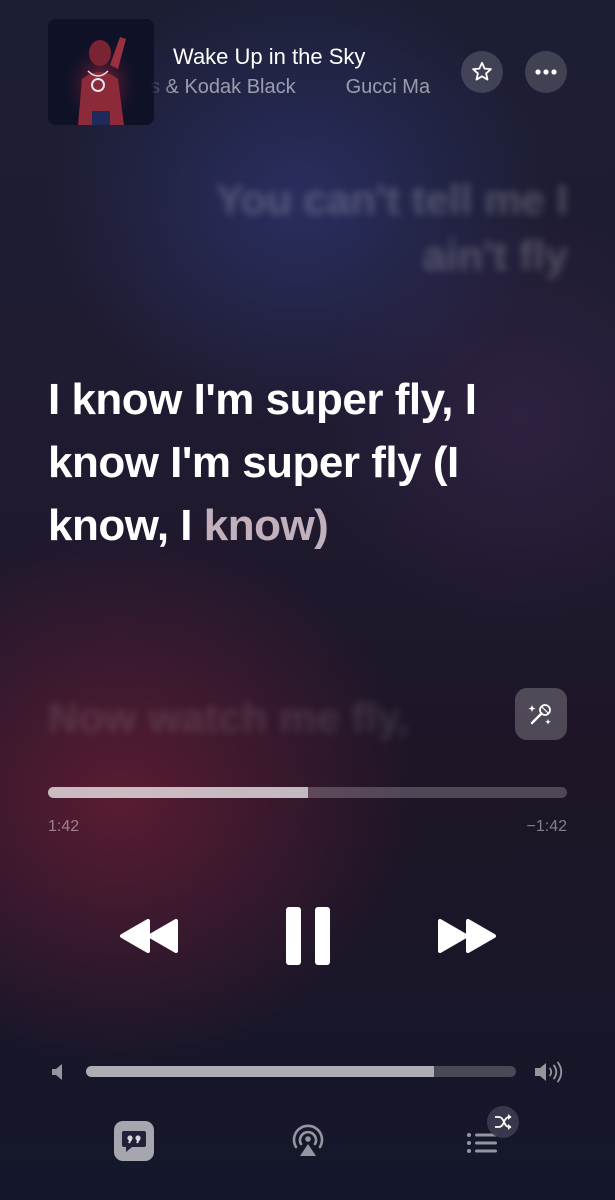  I want to click on ellipsis-icon, so click(546, 72).